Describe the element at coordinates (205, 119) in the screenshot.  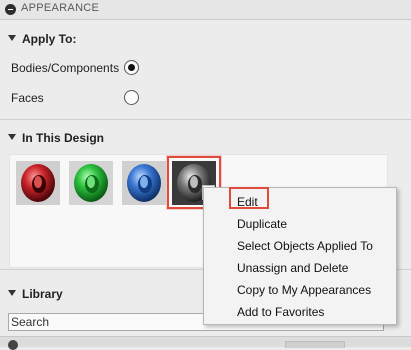
I see `divider` at that location.